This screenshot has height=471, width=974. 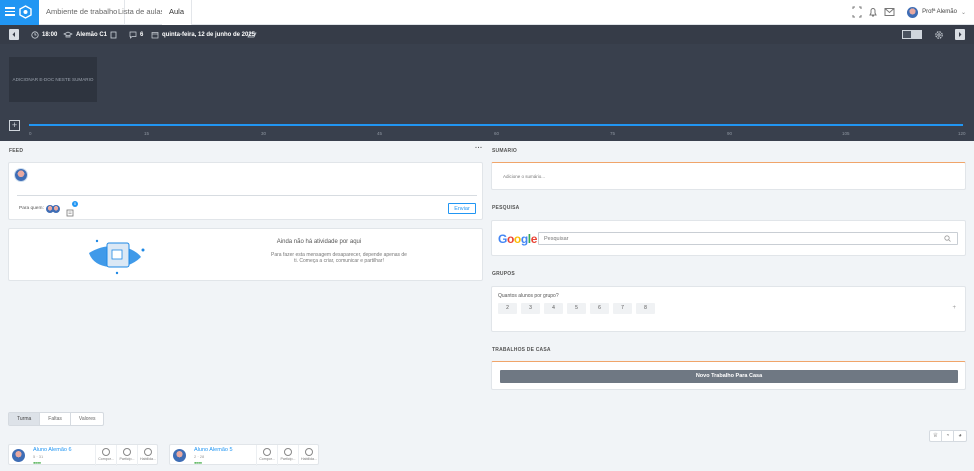 I want to click on menu-icon, so click(x=10, y=11).